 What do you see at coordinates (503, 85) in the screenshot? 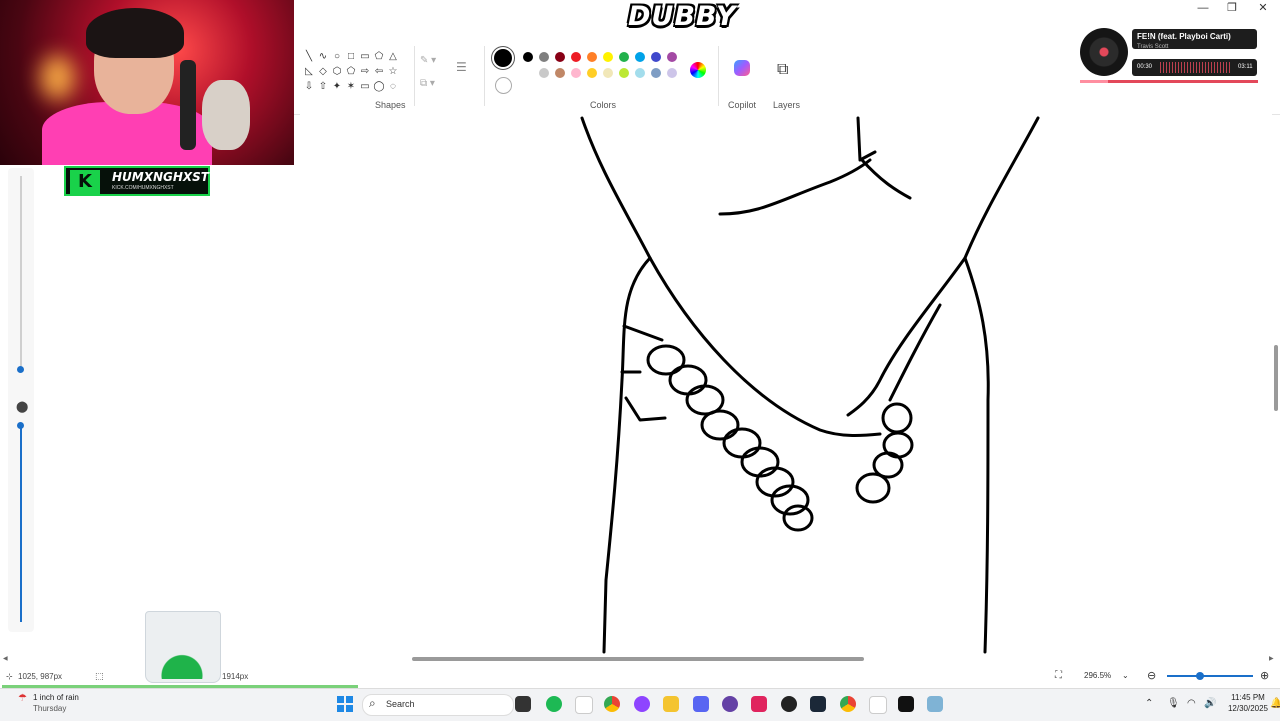
I see `color-2-selected` at bounding box center [503, 85].